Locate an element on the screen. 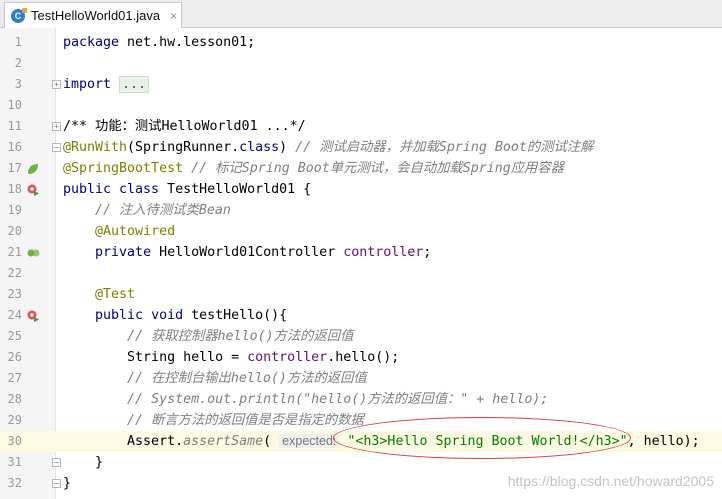 The width and height of the screenshot is (722, 499). code-token: testHello(){ is located at coordinates (239, 315).